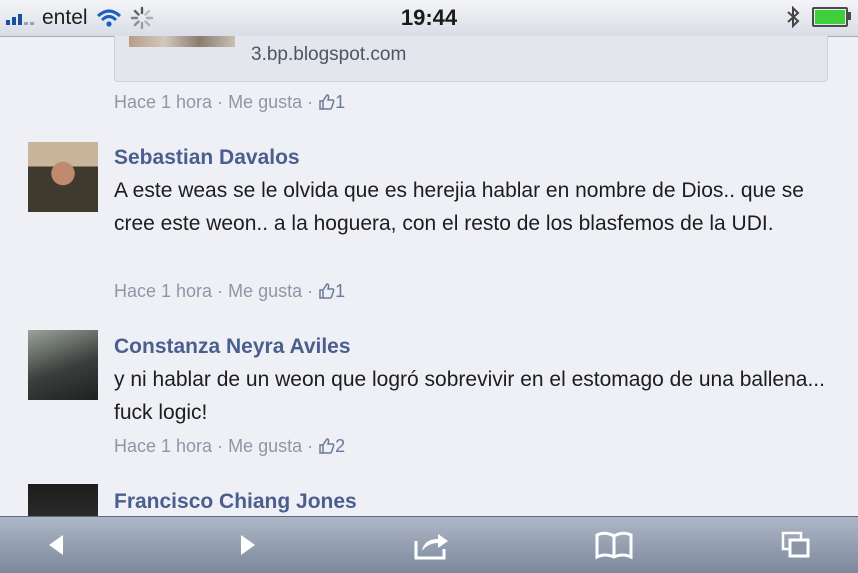  I want to click on share-button, so click(432, 545).